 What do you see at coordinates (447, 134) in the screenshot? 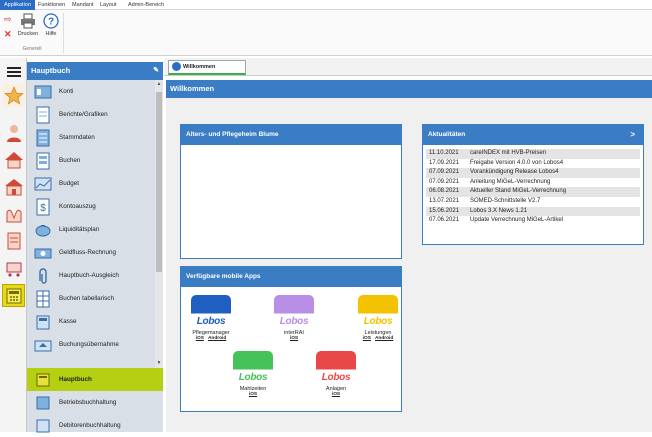
I see `news-card-title: Aktualitäten` at bounding box center [447, 134].